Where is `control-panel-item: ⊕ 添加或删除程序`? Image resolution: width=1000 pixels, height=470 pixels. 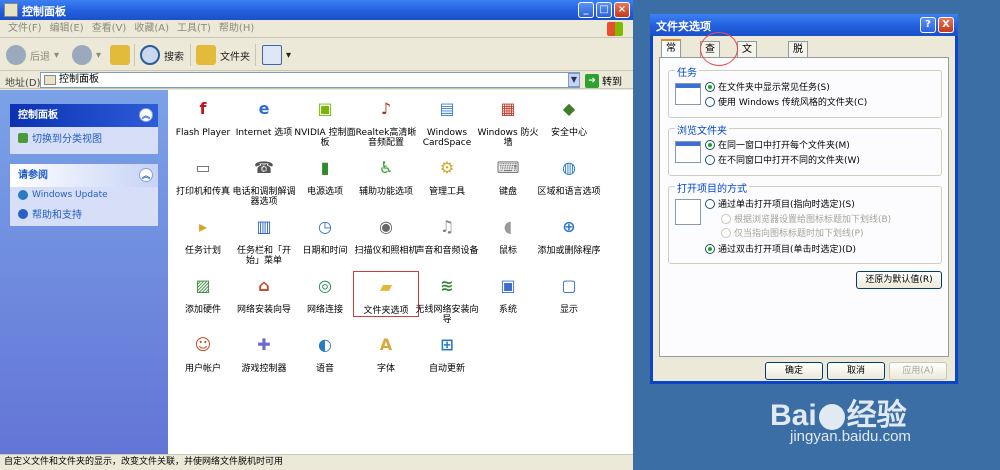
control-panel-item: ⊕ 添加或删除程序 is located at coordinates (569, 234).